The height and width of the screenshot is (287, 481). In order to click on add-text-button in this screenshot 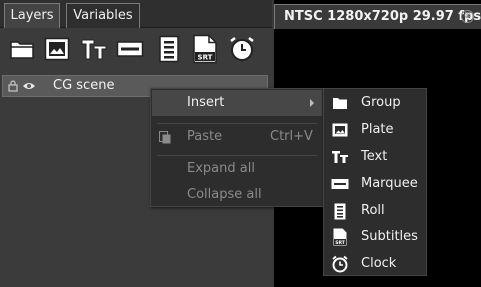, I will do `click(94, 49)`.